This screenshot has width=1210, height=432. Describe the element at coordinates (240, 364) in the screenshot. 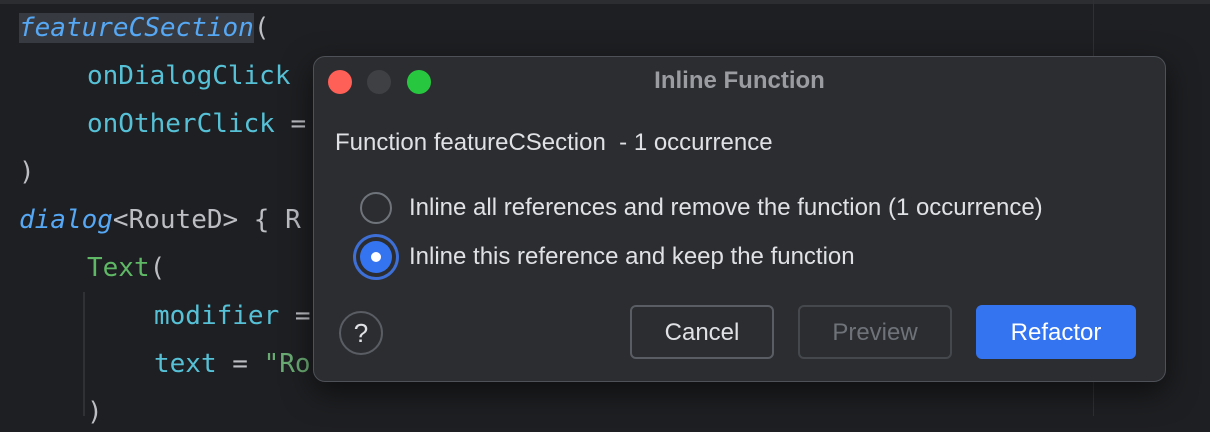

I see `assign-operator: =` at that location.